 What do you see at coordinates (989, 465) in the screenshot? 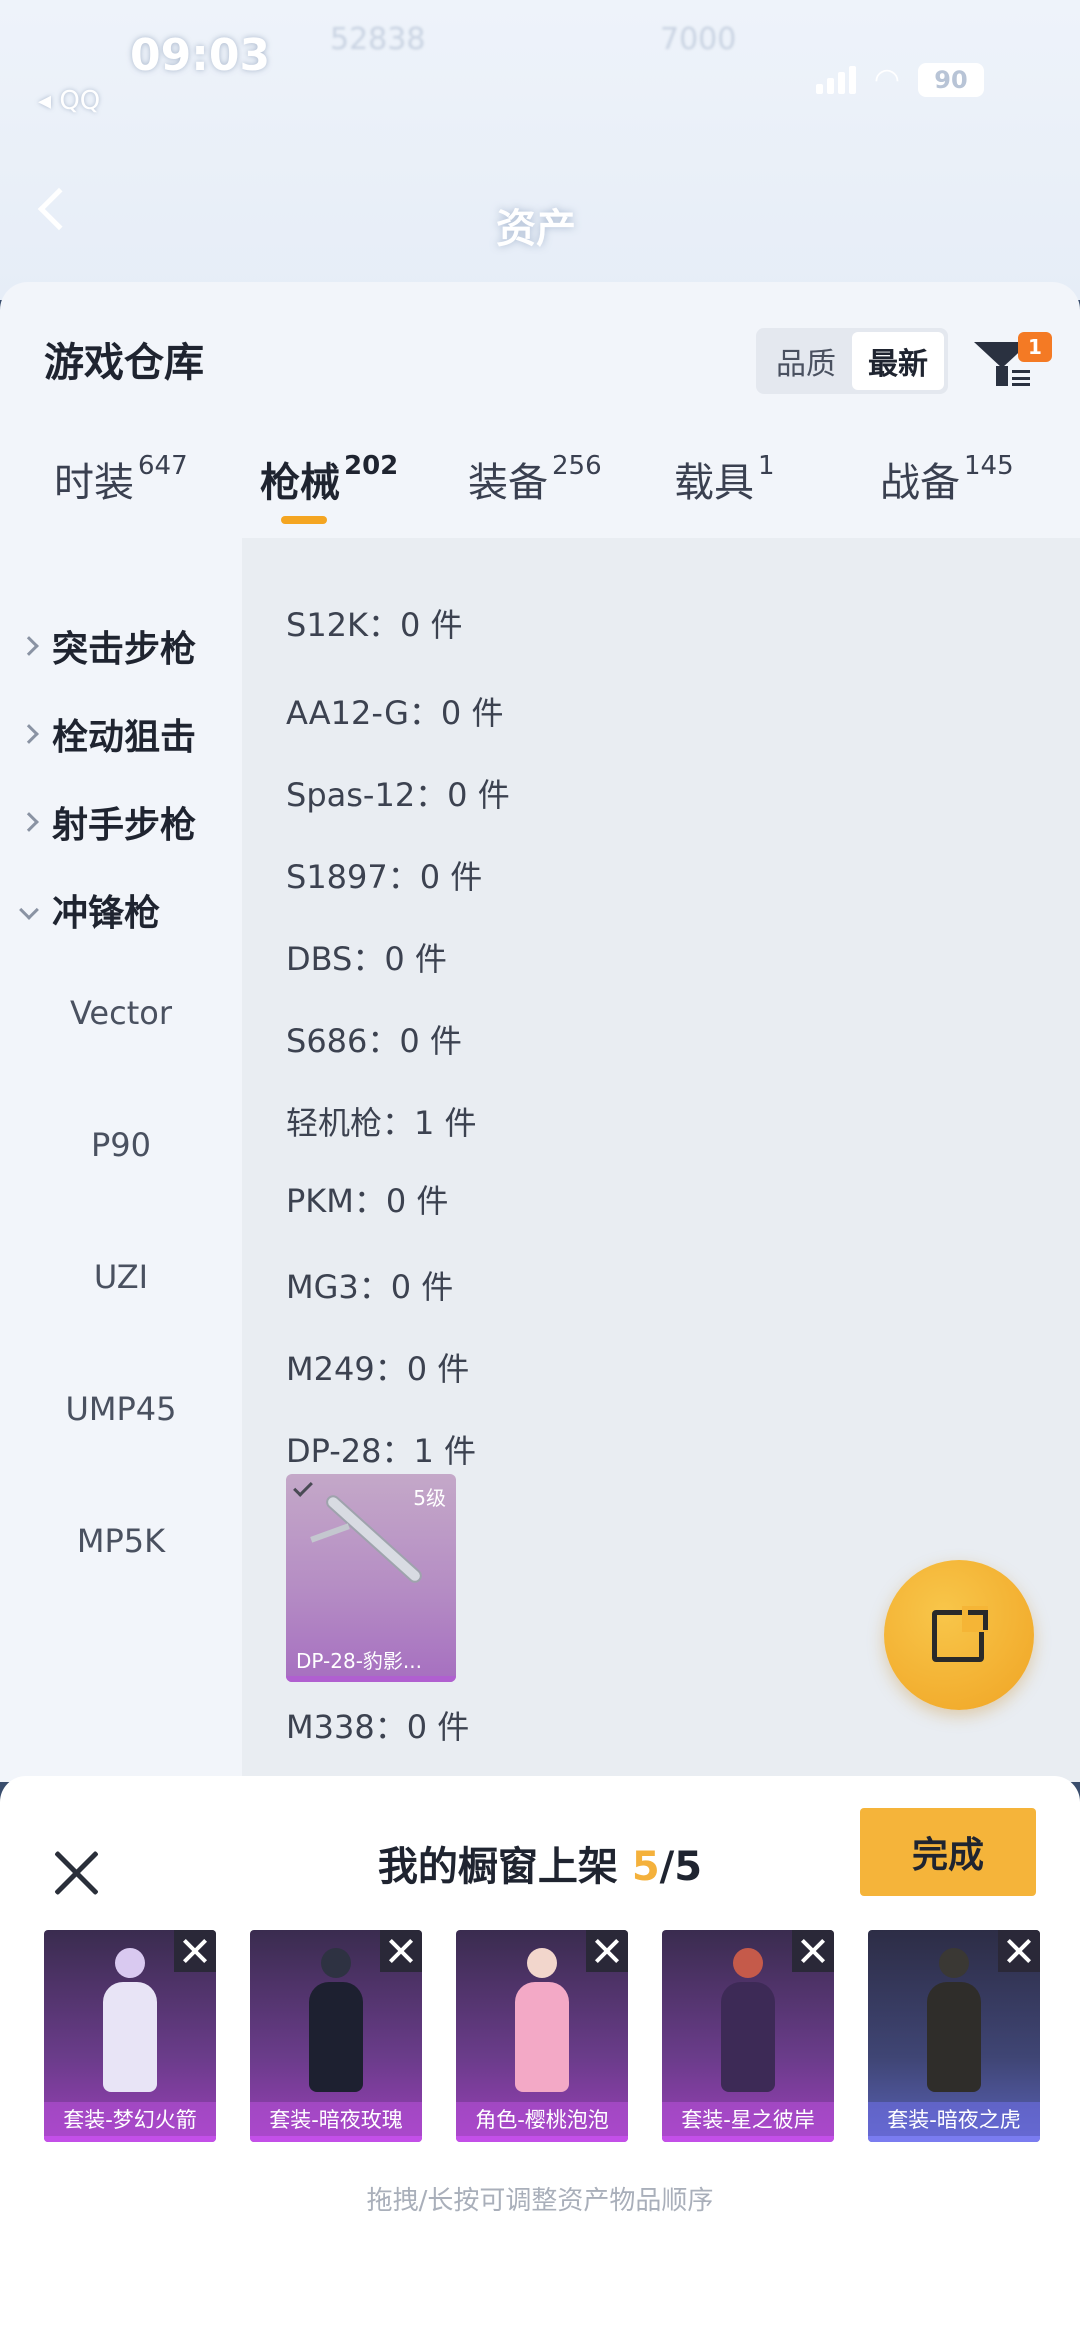
I see `tab-count: 145` at bounding box center [989, 465].